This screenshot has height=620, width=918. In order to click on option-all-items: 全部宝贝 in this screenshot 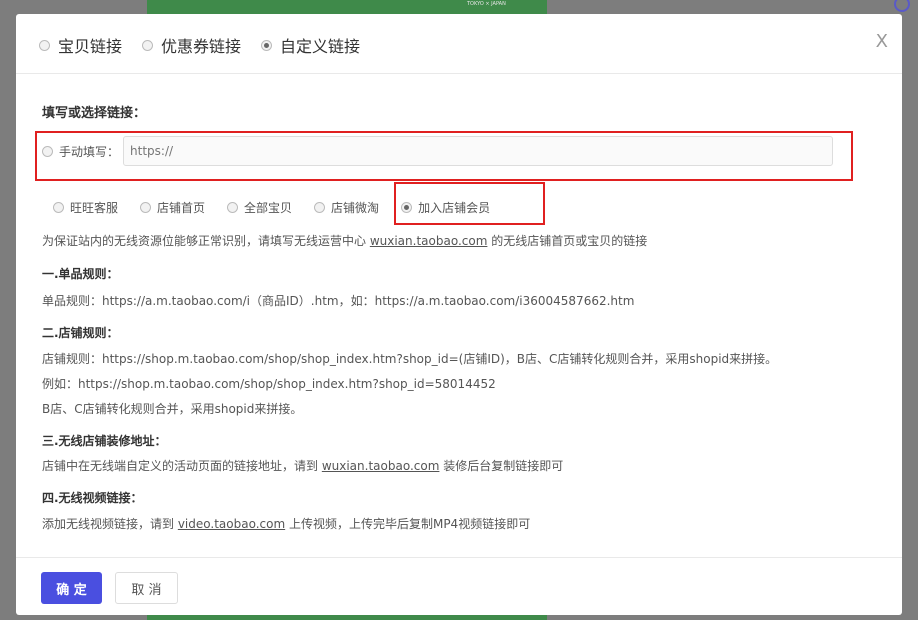, I will do `click(259, 207)`.